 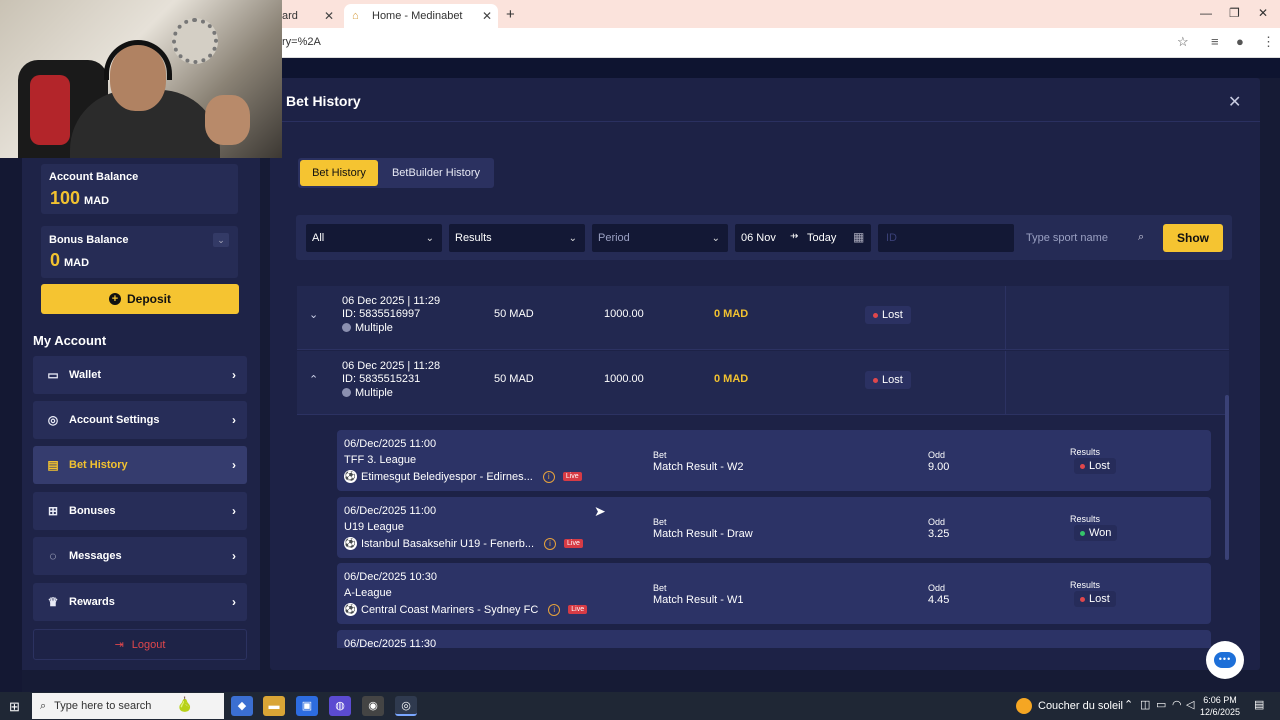 What do you see at coordinates (301, 42) in the screenshot?
I see `url-text: ry=%2A` at bounding box center [301, 42].